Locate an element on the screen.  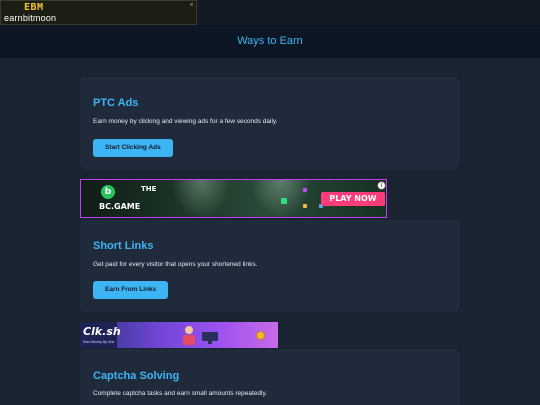
card-title: Short Links is located at coordinates (123, 246).